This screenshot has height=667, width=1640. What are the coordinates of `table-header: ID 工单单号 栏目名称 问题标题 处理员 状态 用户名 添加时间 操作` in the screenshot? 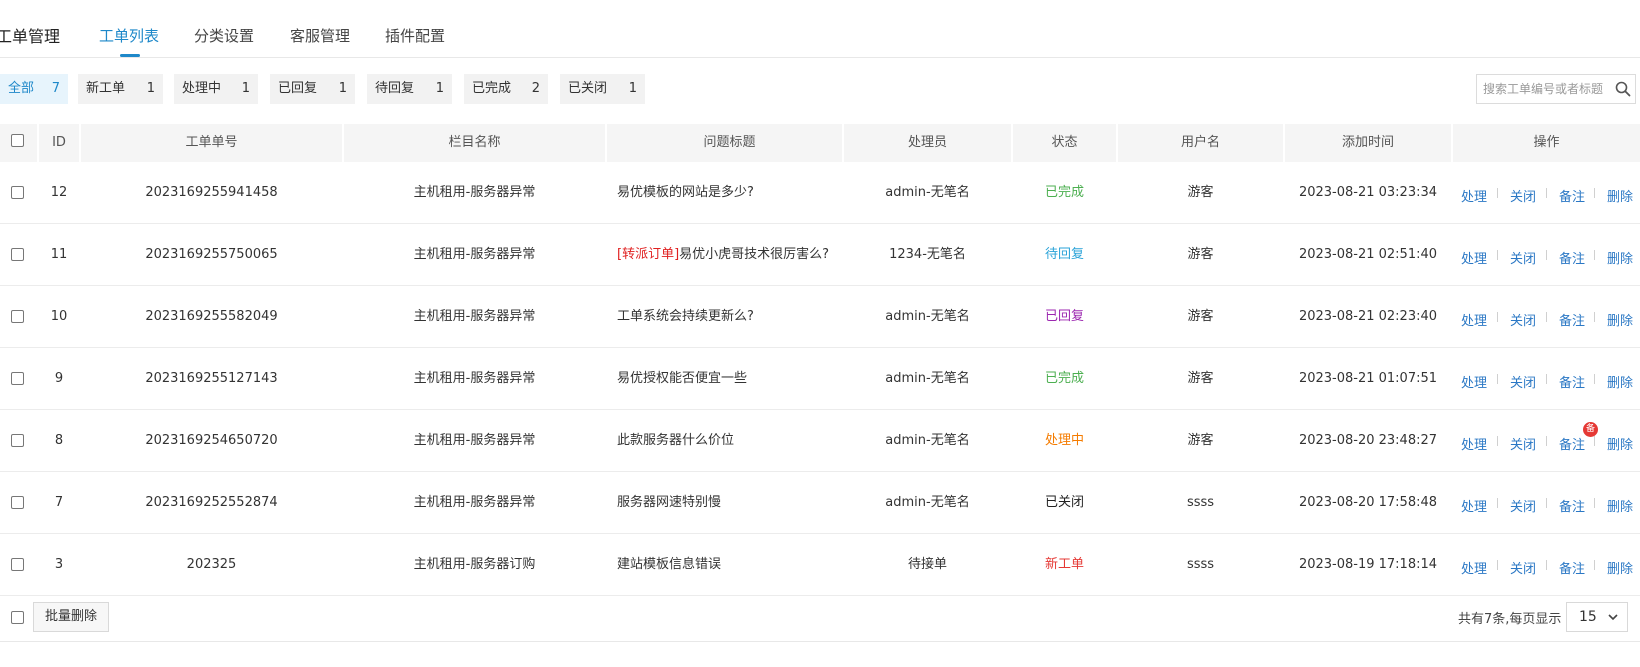 It's located at (820, 143).